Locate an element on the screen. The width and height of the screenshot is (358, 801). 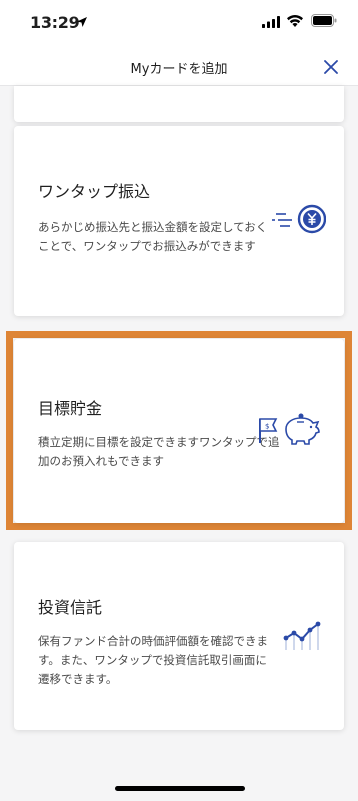
close-icon is located at coordinates (331, 67).